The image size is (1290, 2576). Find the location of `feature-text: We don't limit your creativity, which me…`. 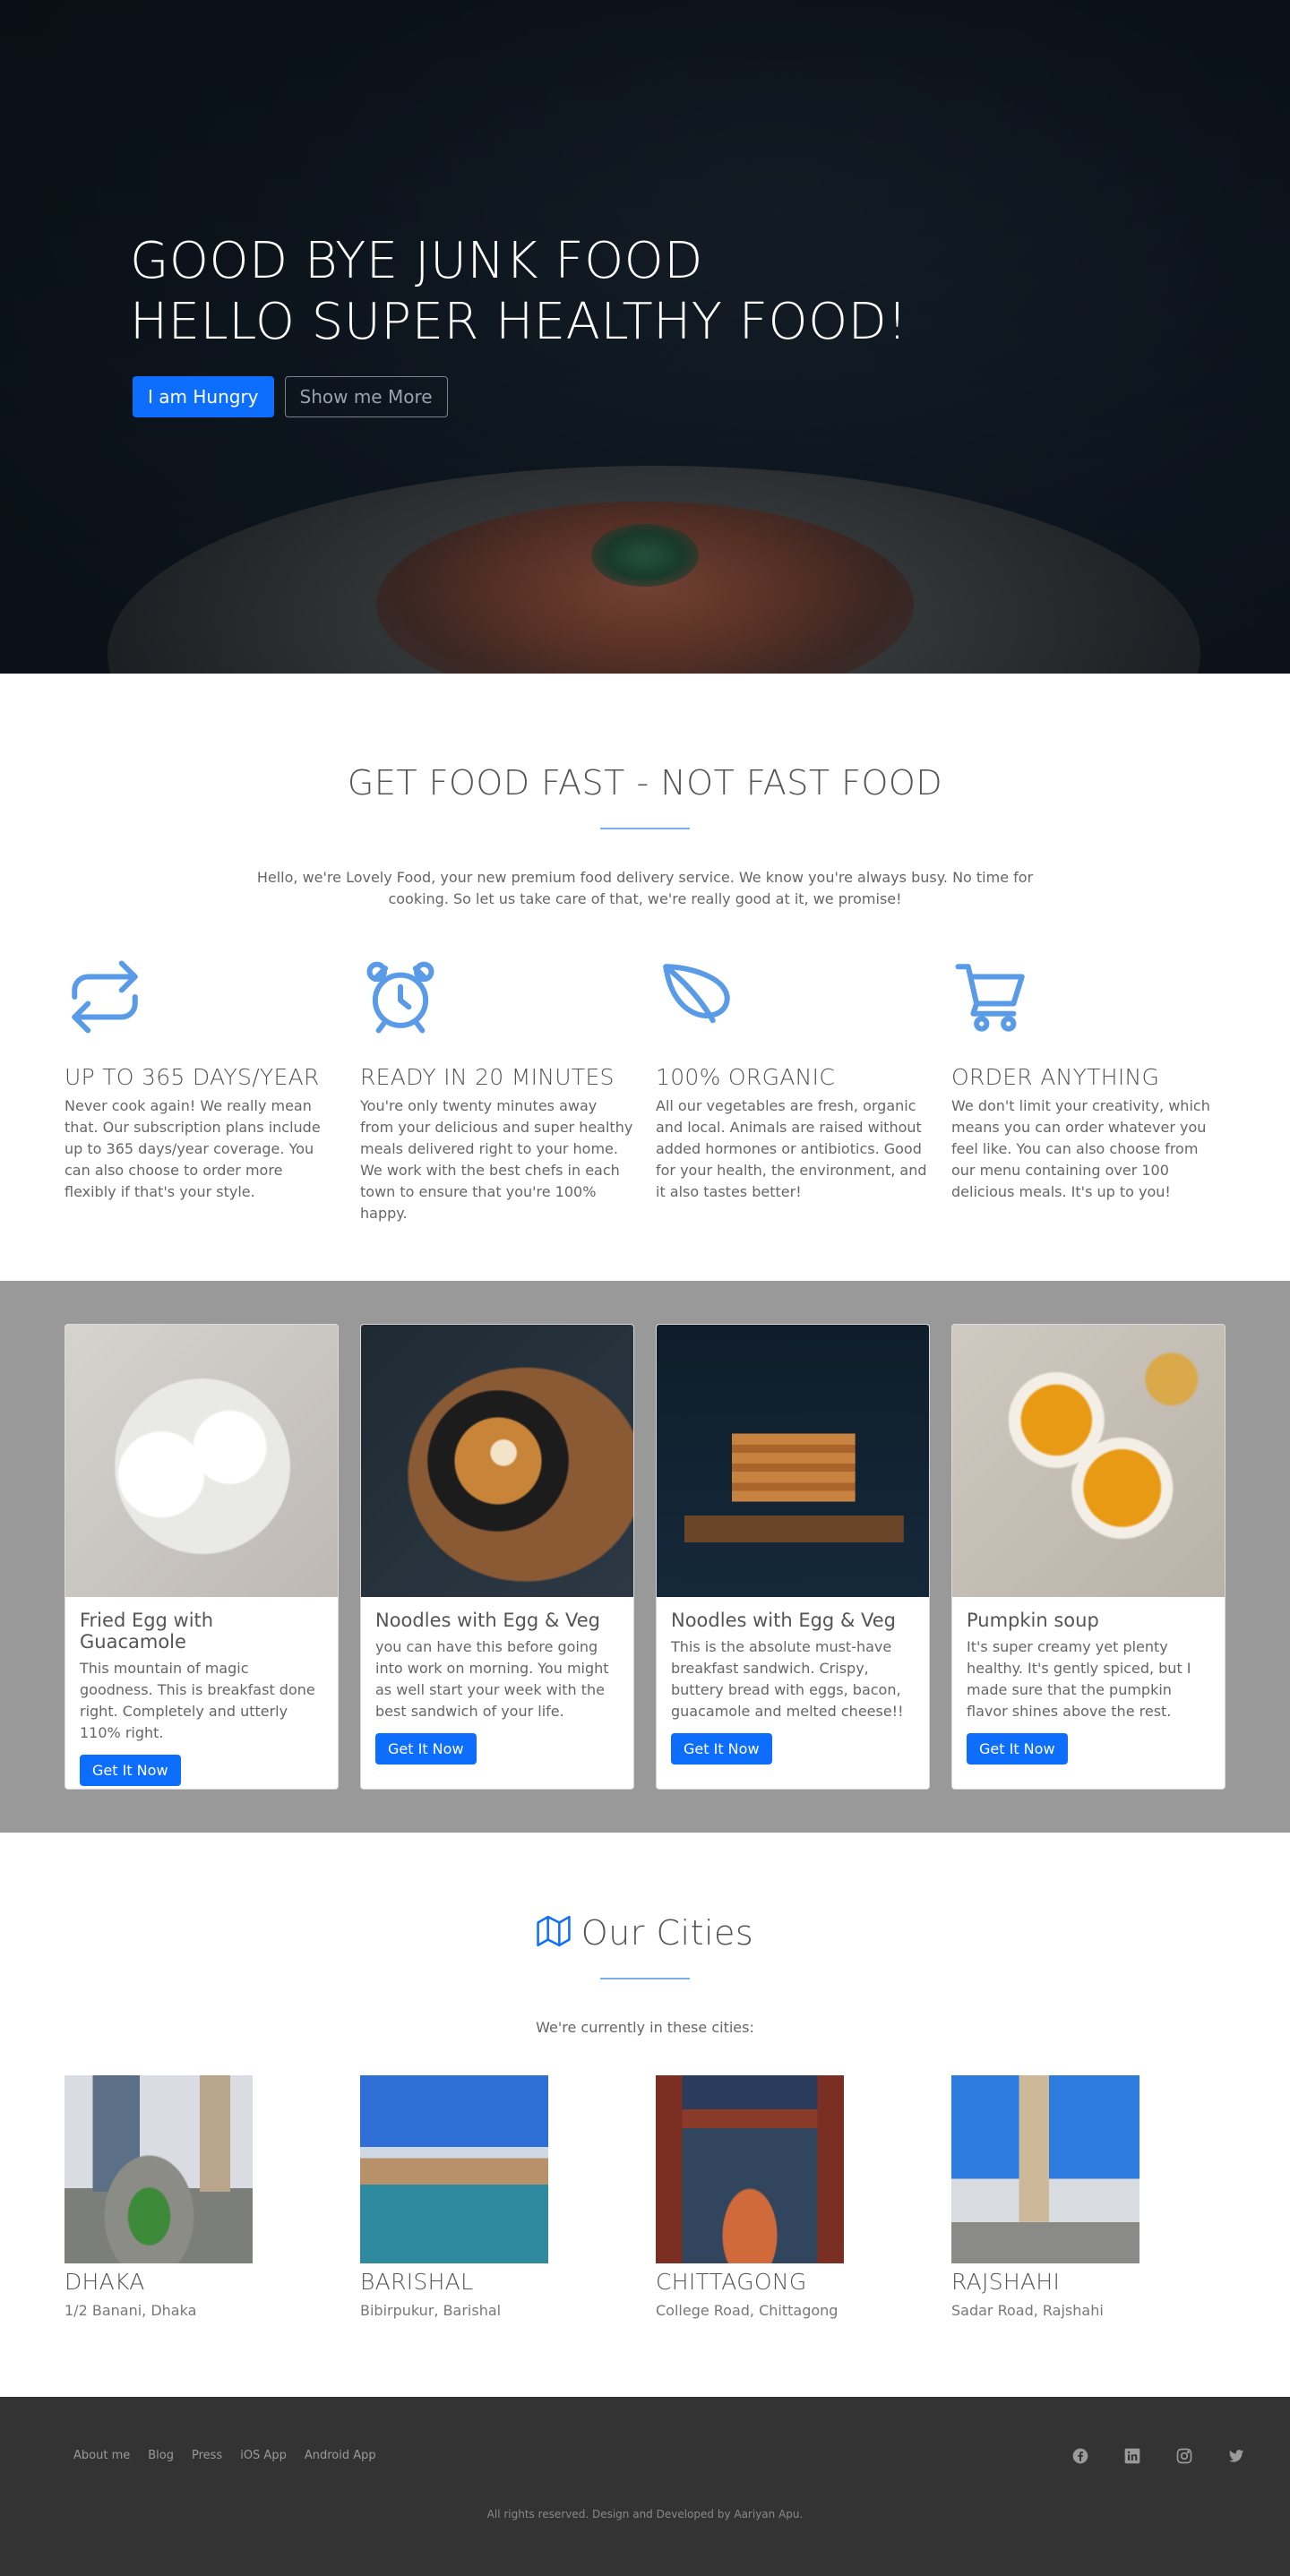

feature-text: We don't limit your creativity, which me… is located at coordinates (1080, 1148).